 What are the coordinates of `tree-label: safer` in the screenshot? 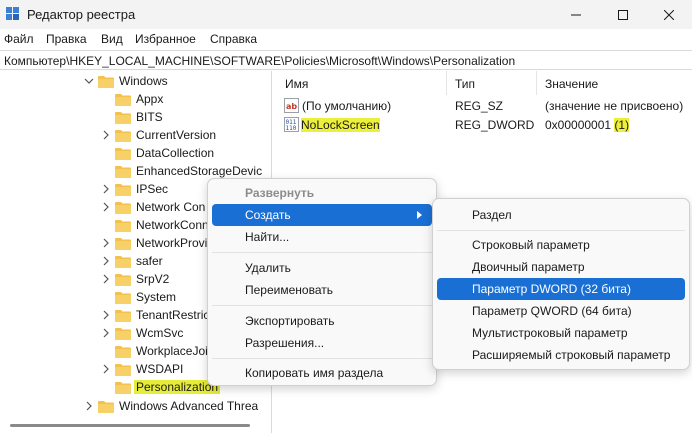 It's located at (149, 261).